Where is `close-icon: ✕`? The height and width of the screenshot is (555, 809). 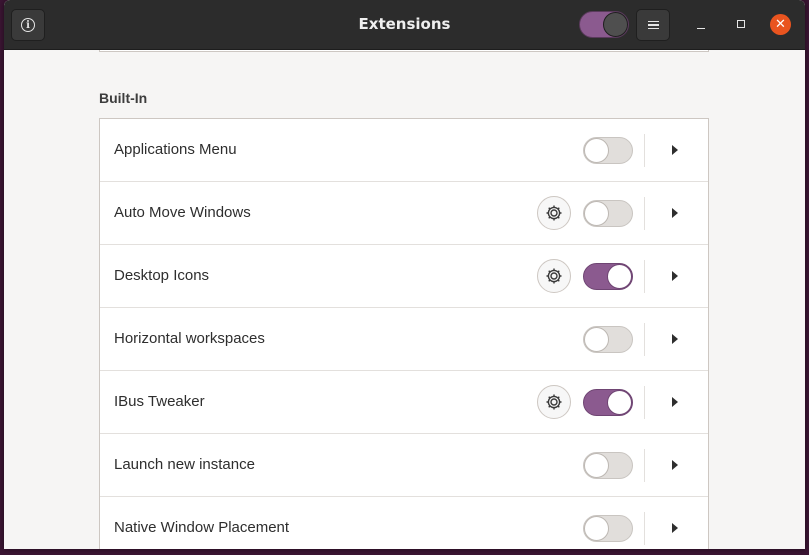
close-icon: ✕ is located at coordinates (780, 24).